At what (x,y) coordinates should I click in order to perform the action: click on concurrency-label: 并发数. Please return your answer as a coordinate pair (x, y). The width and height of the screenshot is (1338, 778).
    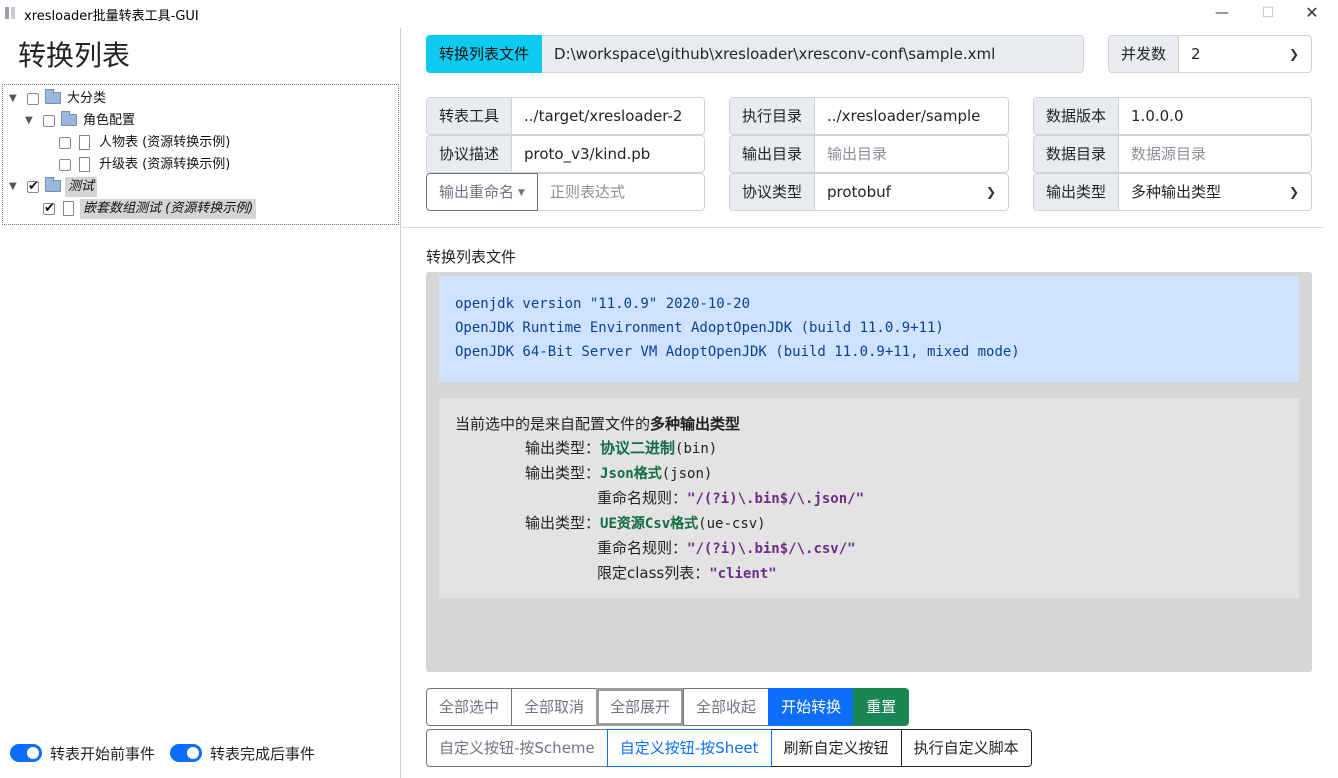
    Looking at the image, I should click on (1144, 54).